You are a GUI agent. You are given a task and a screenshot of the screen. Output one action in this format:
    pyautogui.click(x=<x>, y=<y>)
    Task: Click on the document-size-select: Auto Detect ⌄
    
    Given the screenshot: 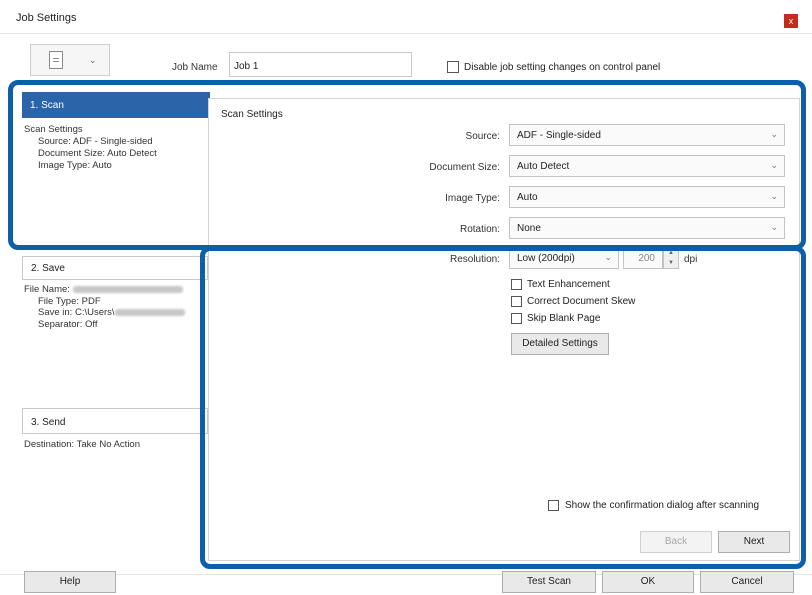 What is the action you would take?
    pyautogui.click(x=647, y=166)
    